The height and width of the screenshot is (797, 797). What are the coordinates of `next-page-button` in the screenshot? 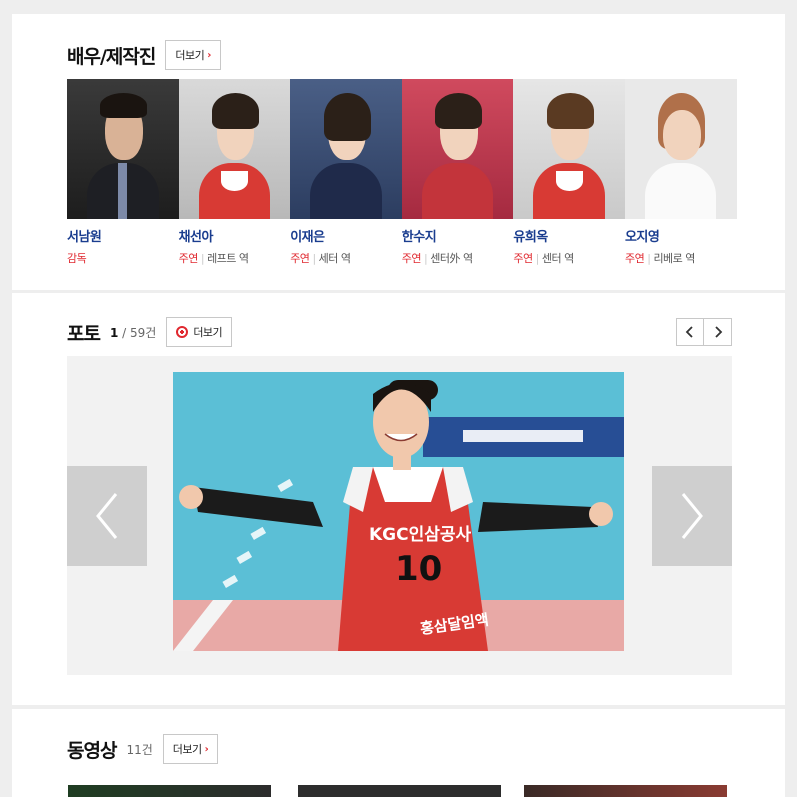 It's located at (718, 332).